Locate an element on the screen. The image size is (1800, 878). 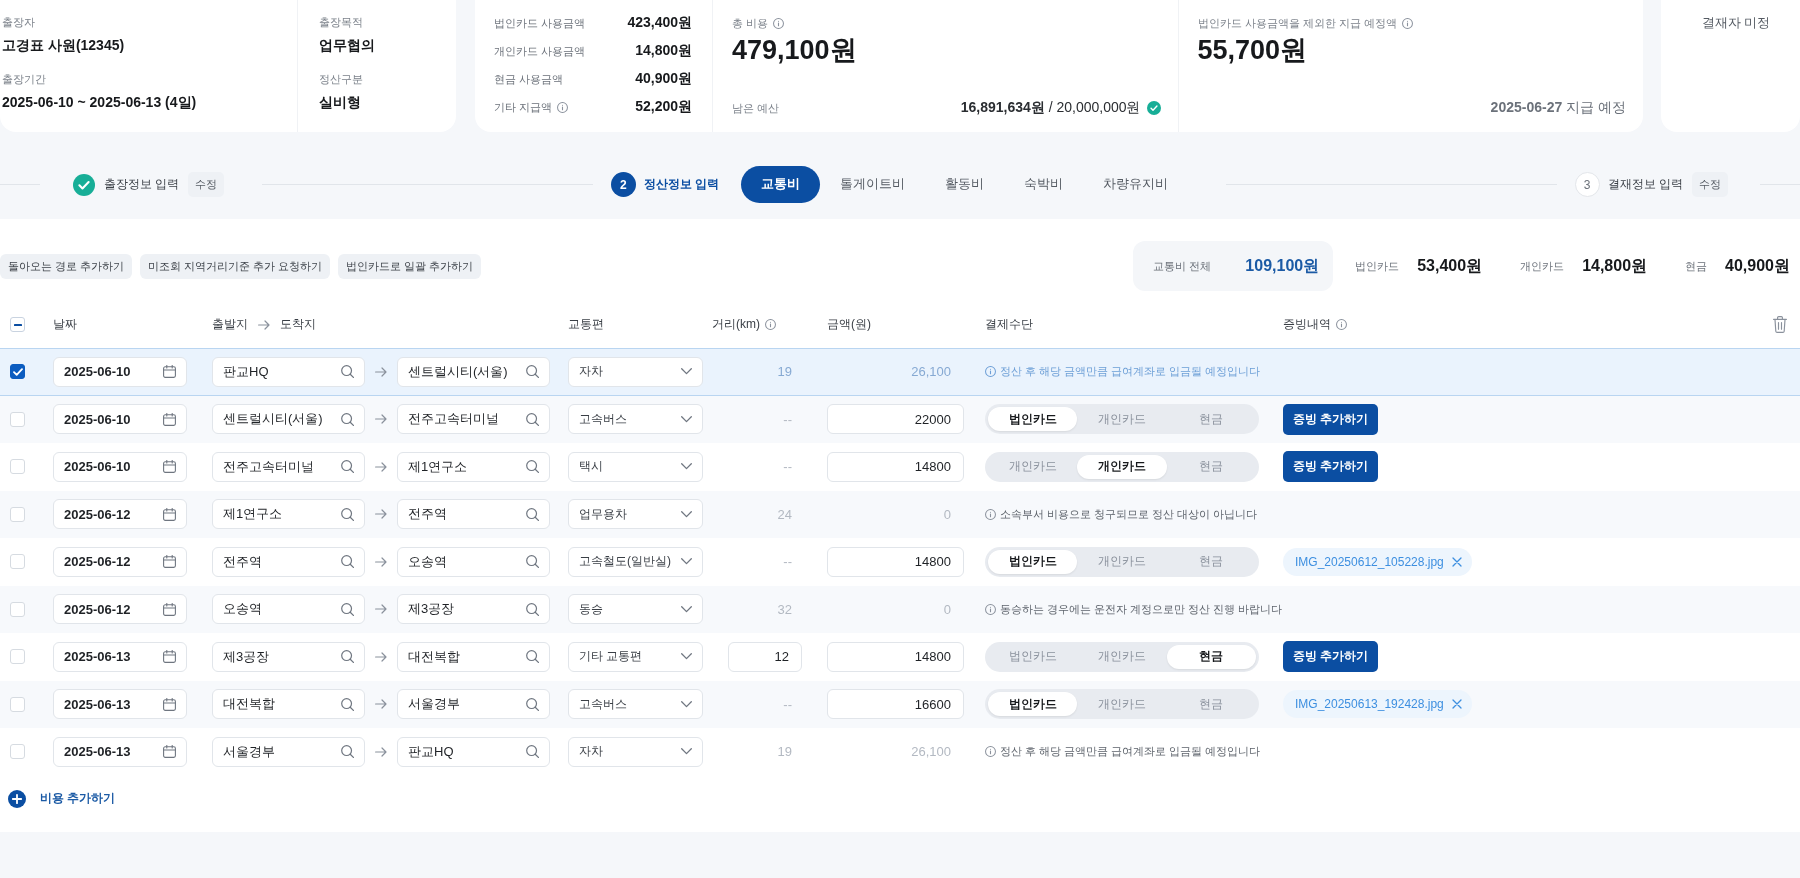
destination-field: 전주고속터미널 is located at coordinates (473, 419).